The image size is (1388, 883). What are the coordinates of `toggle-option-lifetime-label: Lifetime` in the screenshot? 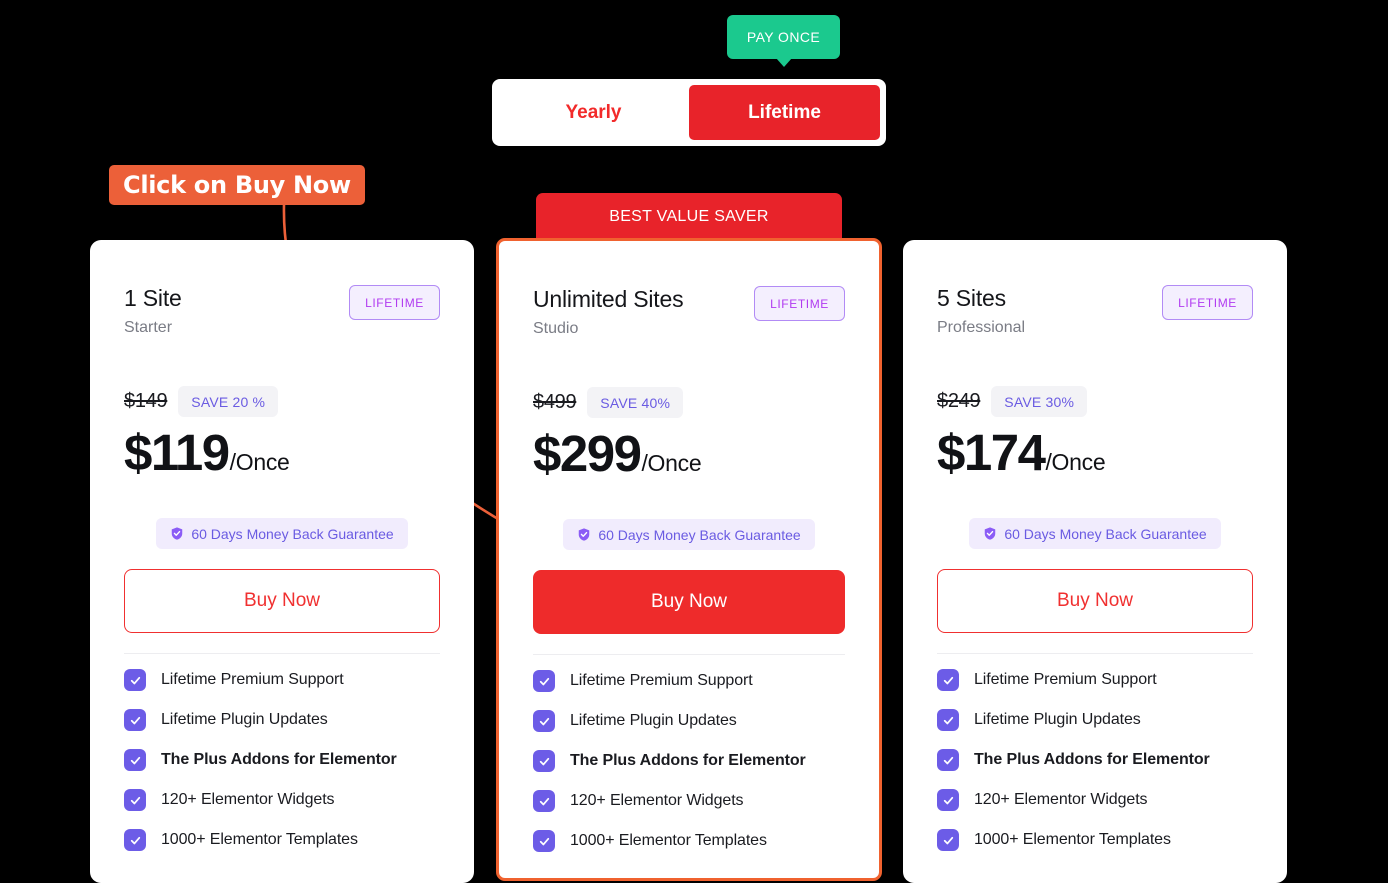 It's located at (784, 112).